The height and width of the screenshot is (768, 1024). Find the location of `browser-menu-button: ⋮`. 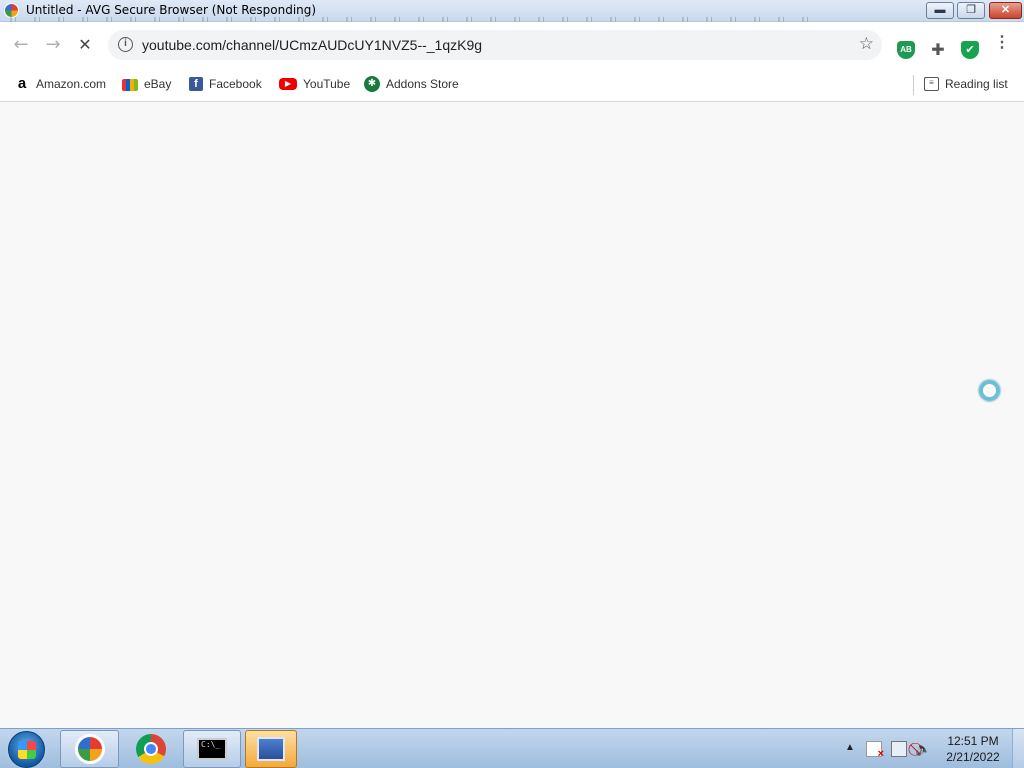

browser-menu-button: ⋮ is located at coordinates (1002, 43).